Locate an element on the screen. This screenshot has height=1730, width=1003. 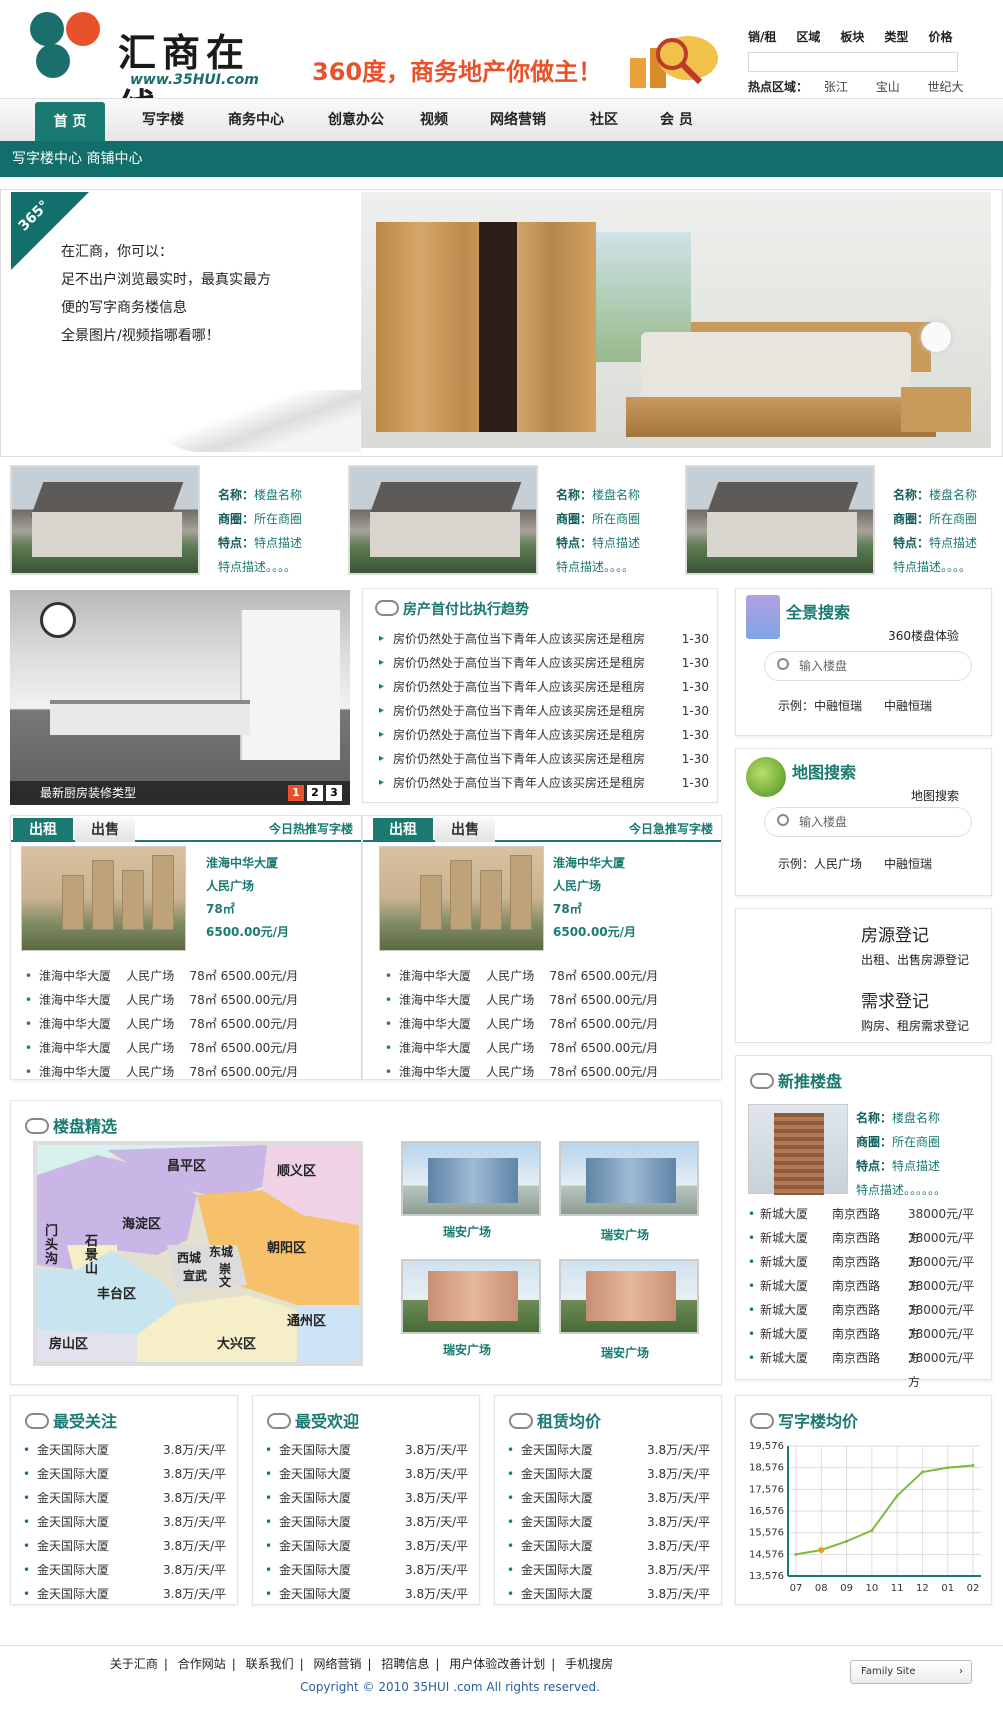
map-zone-label: 朝阳区 is located at coordinates (286, 1246).